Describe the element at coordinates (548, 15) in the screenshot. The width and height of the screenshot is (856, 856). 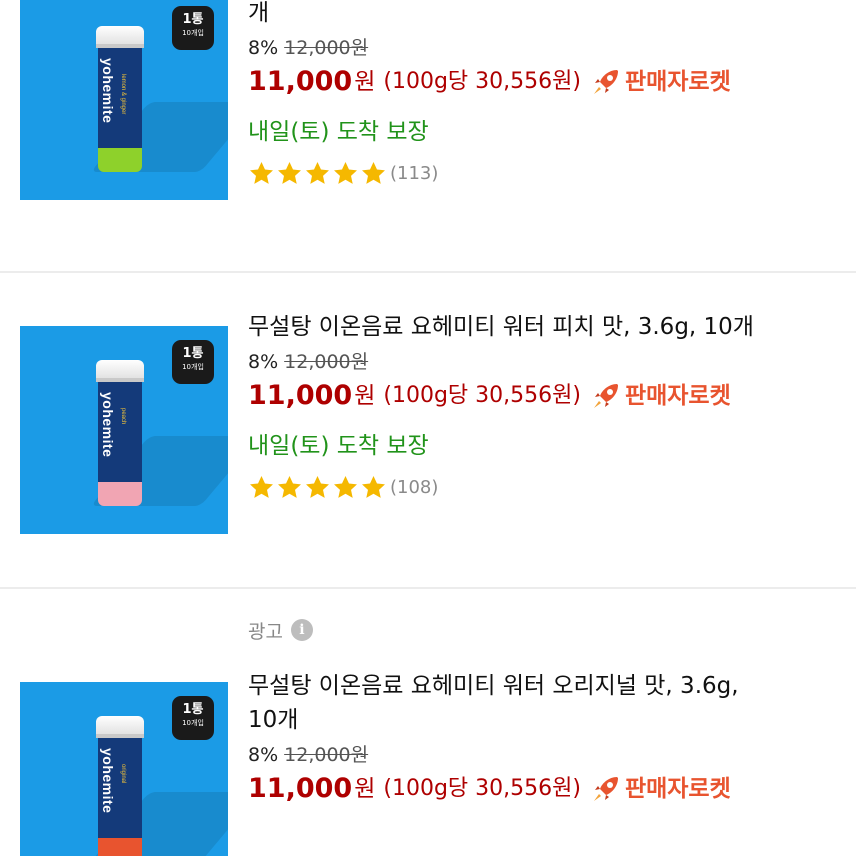
I see `product-title: 개` at that location.